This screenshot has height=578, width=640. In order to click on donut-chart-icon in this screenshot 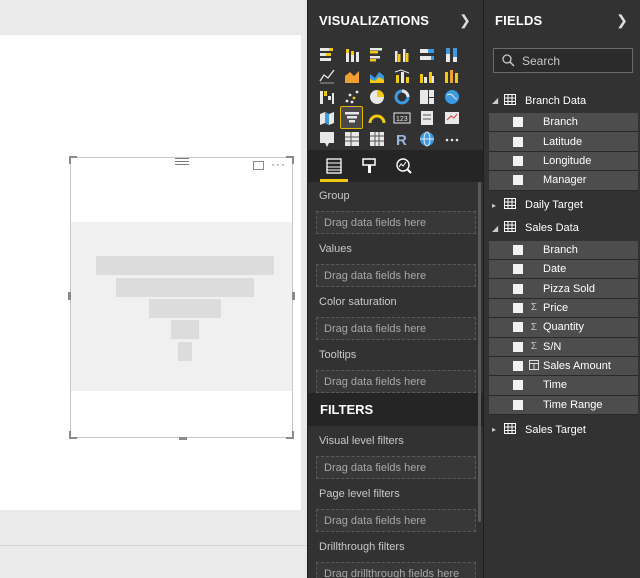, I will do `click(401, 96)`.